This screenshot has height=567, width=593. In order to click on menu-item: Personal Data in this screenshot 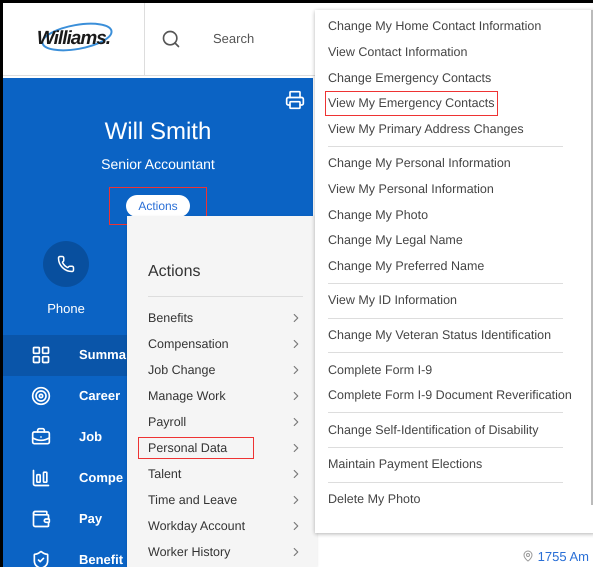, I will do `click(196, 448)`.